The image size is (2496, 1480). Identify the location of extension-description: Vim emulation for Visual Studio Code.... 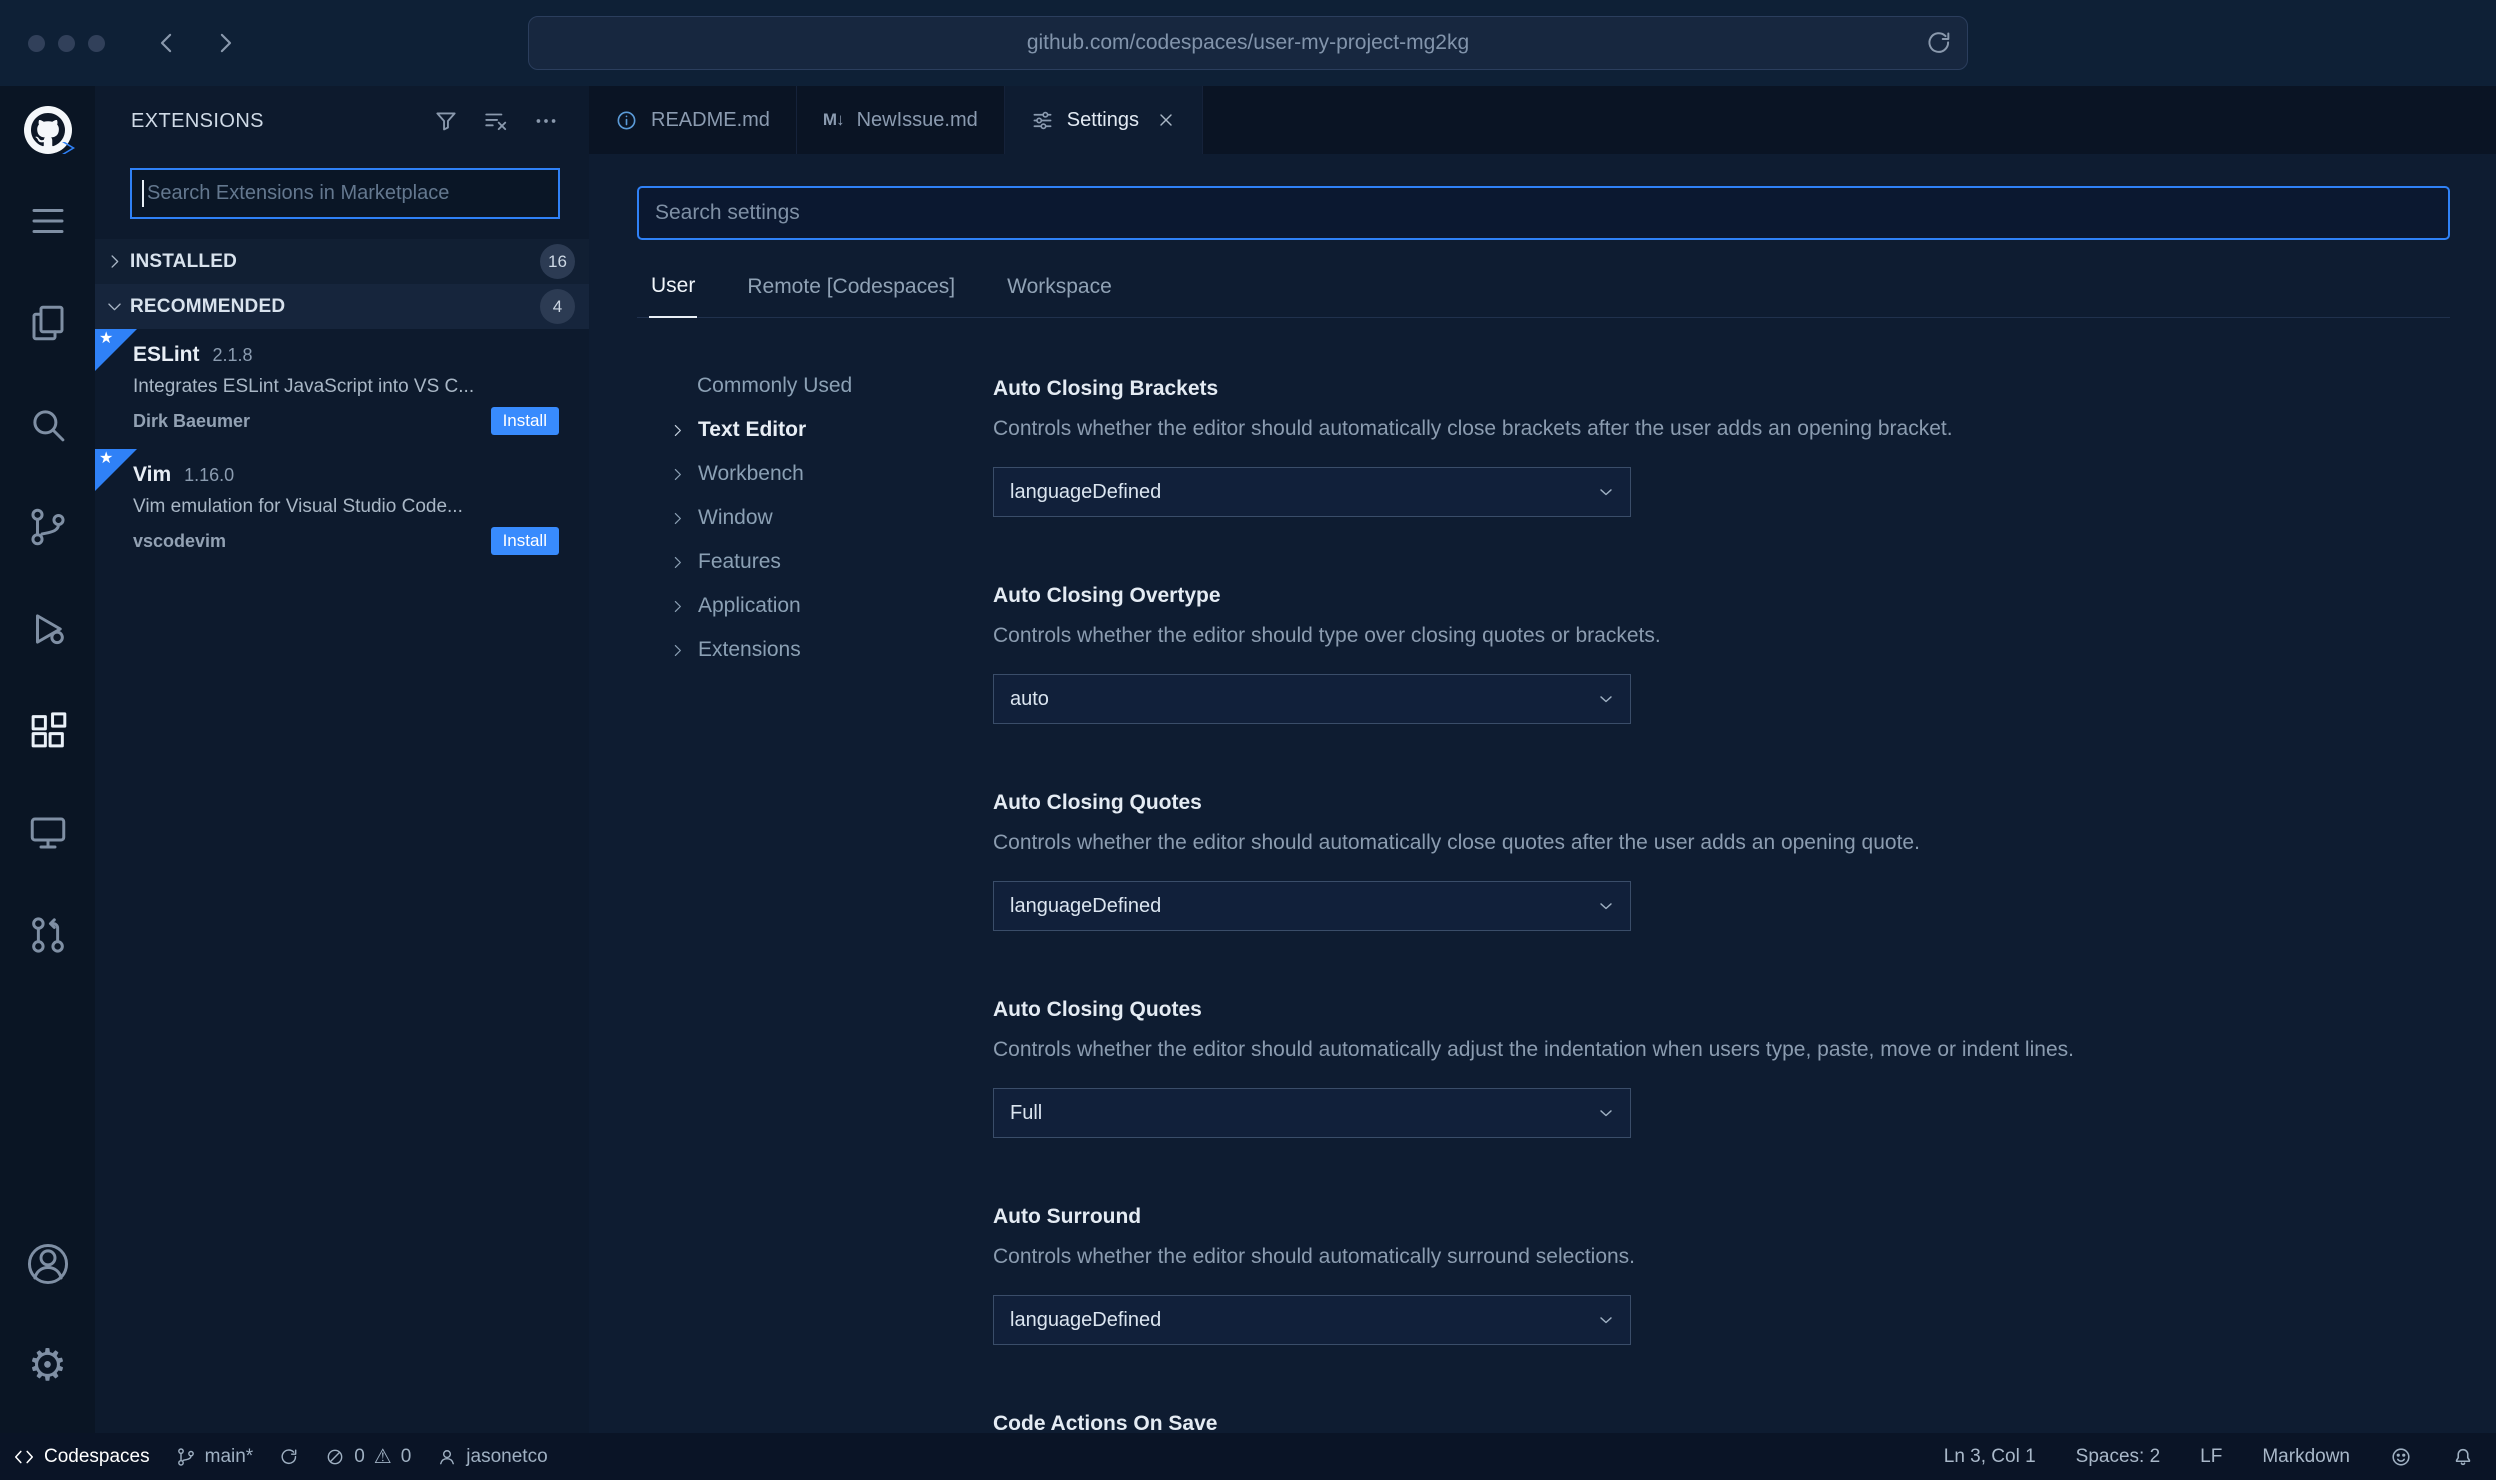
(298, 506).